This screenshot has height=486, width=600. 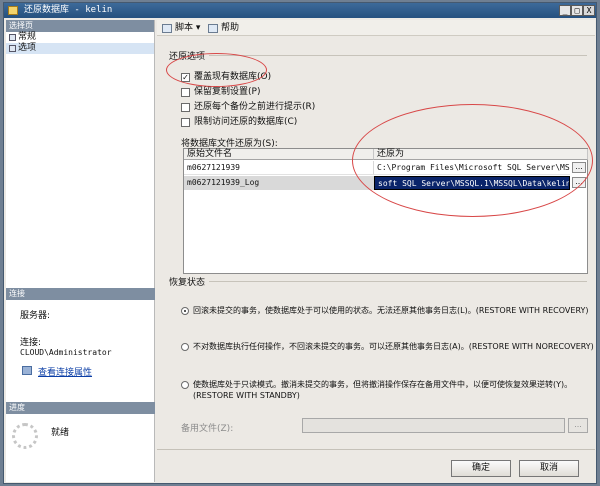 What do you see at coordinates (27, 48) in the screenshot?
I see `nav-item-label: 选项` at bounding box center [27, 48].